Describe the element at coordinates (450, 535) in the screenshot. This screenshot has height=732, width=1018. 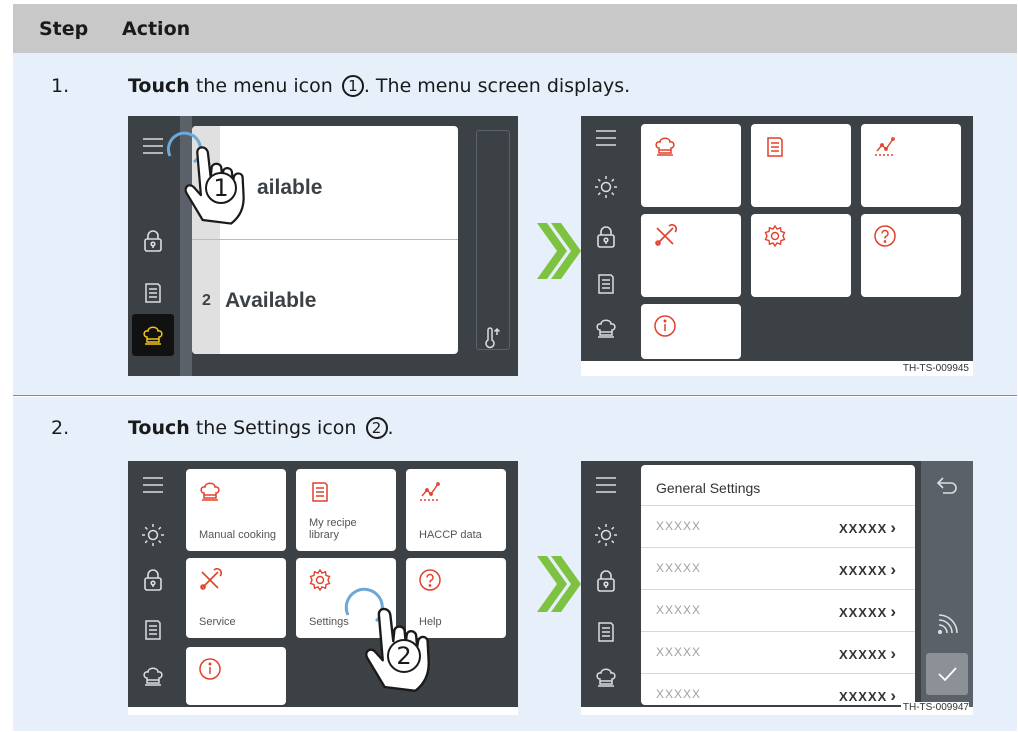
I see `tile-label: HACCP data` at that location.